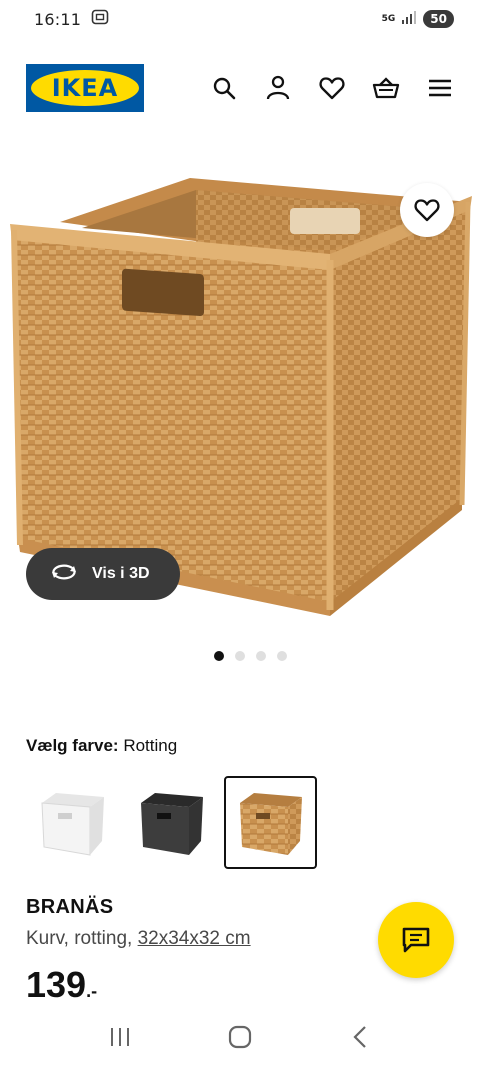 The width and height of the screenshot is (480, 1067). What do you see at coordinates (270, 822) in the screenshot?
I see `swatch-rattan` at bounding box center [270, 822].